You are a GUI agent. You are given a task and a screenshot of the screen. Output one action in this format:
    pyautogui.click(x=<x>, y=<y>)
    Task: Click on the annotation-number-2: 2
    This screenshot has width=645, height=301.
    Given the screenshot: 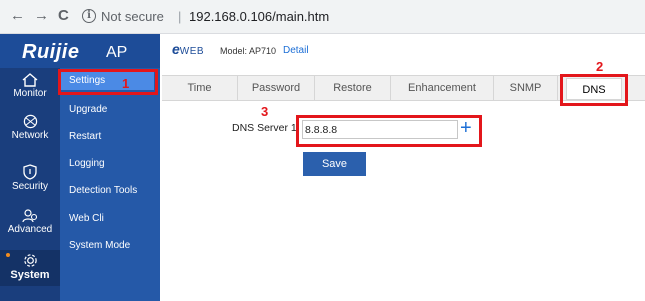 What is the action you would take?
    pyautogui.click(x=600, y=66)
    